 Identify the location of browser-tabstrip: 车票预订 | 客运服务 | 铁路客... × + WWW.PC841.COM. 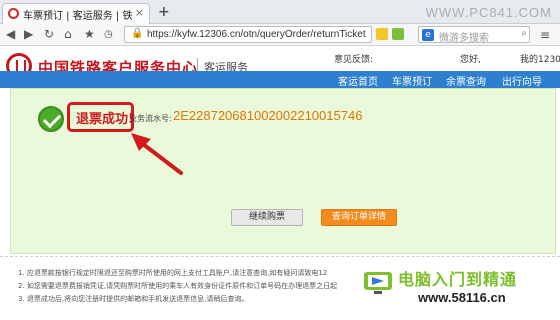
(280, 12).